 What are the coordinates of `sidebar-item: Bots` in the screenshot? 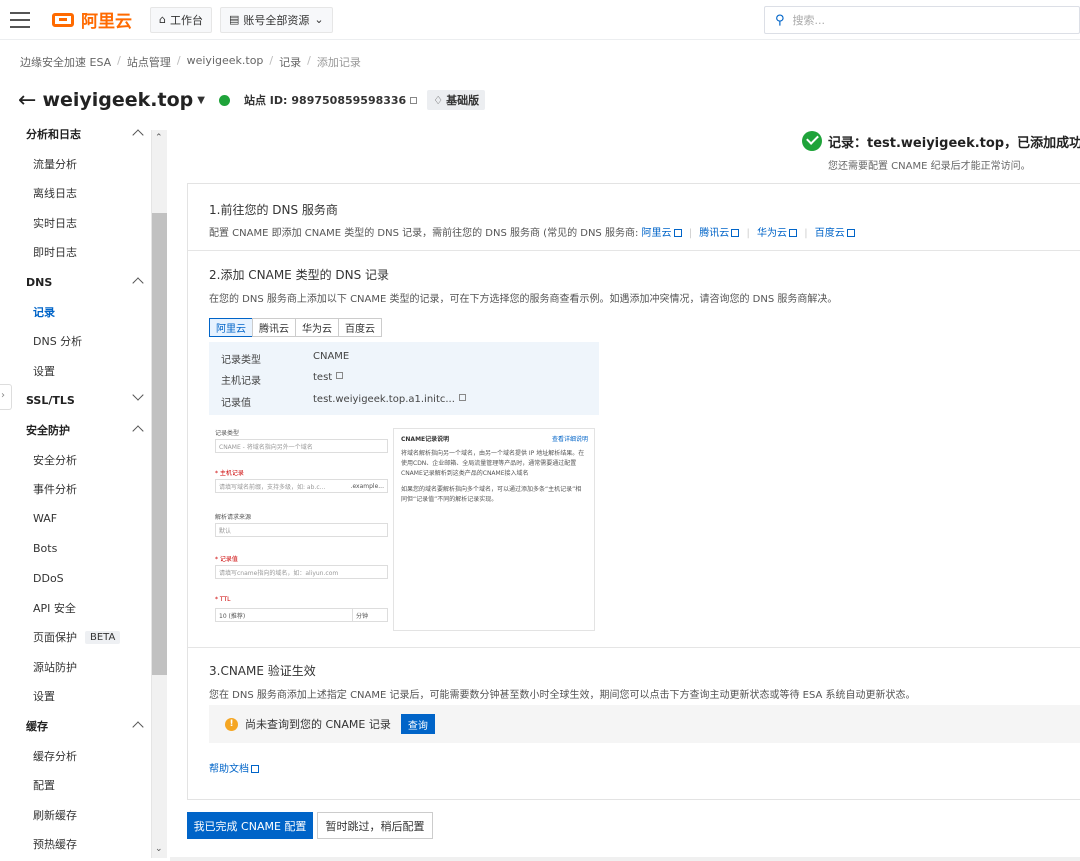 It's located at (75, 548).